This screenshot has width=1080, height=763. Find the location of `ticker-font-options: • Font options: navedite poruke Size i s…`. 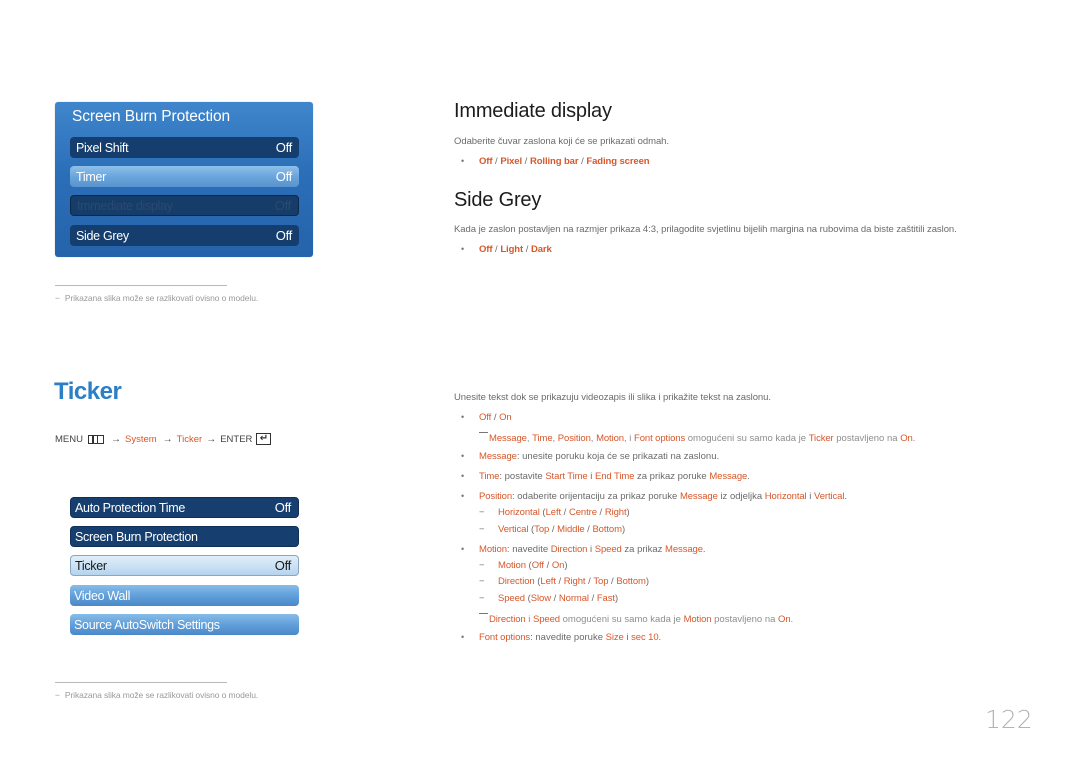

ticker-font-options: • Font options: navedite poruke Size i s… is located at coordinates (557, 637).